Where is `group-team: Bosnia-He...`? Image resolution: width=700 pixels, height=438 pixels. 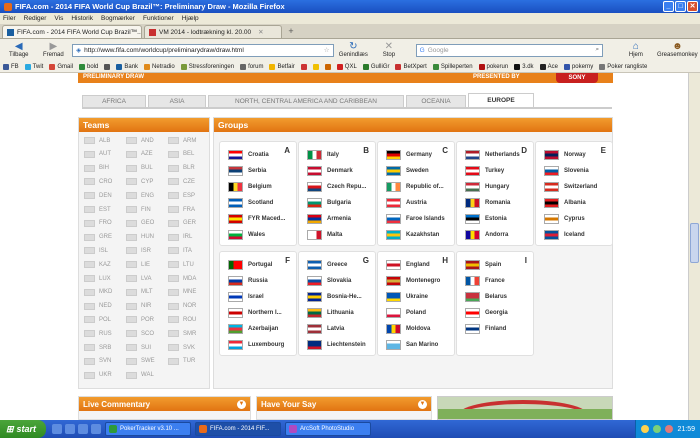 group-team: Bosnia-He... is located at coordinates (334, 297).